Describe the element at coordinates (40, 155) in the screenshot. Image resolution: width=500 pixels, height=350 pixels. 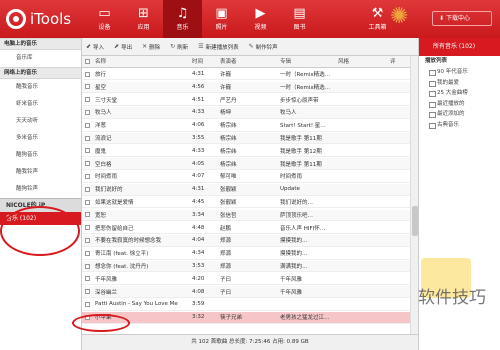
I see `sidebar-item-net: 酷狗音乐` at that location.